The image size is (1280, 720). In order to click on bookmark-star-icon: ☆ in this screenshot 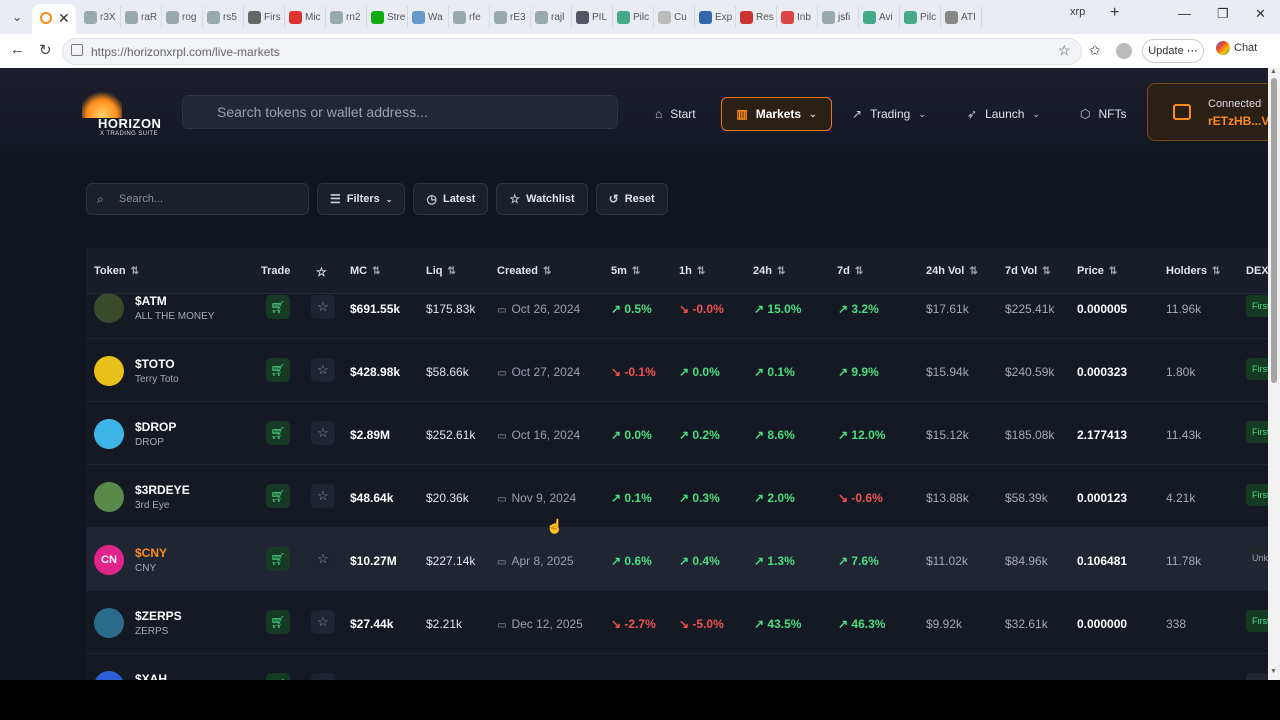, I will do `click(1064, 50)`.